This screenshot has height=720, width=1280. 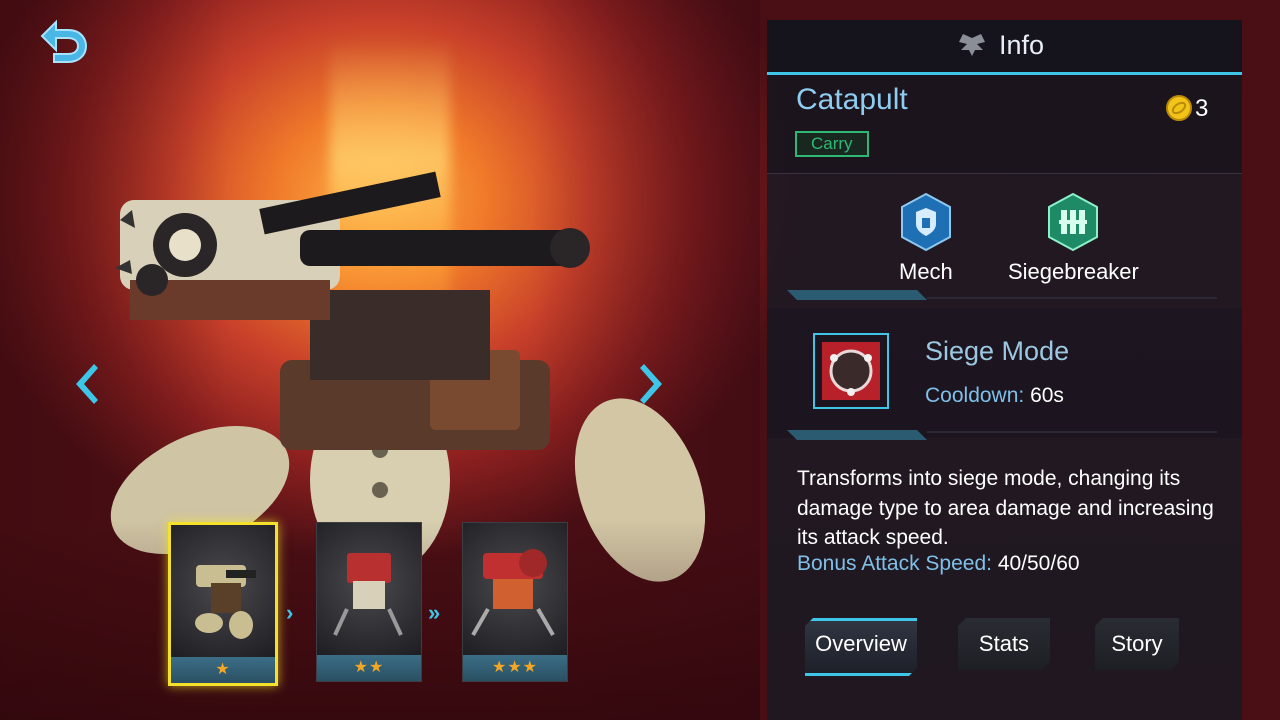 I want to click on star-rating: ★, so click(x=223, y=670).